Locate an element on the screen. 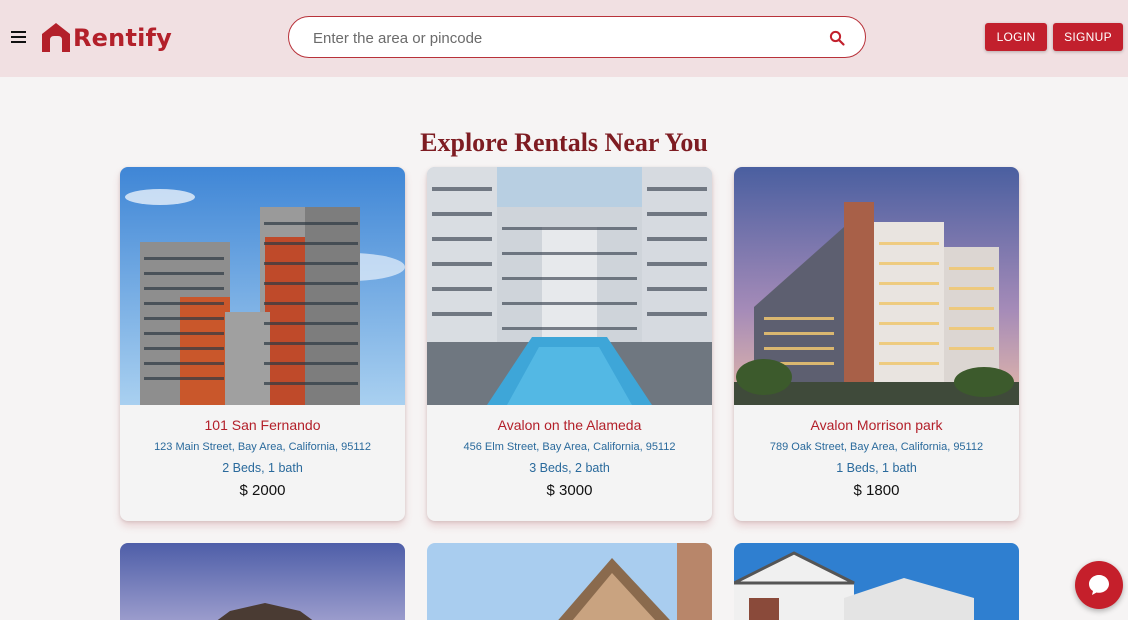 The height and width of the screenshot is (620, 1128). chat-bubble-icon is located at coordinates (1099, 585).